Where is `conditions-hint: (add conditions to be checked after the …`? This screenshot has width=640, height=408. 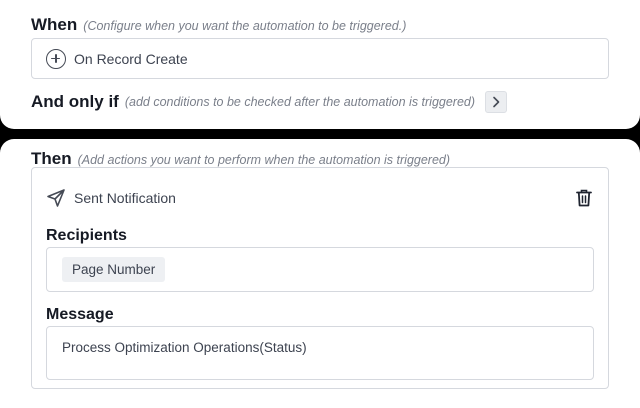 conditions-hint: (add conditions to be checked after the … is located at coordinates (300, 102).